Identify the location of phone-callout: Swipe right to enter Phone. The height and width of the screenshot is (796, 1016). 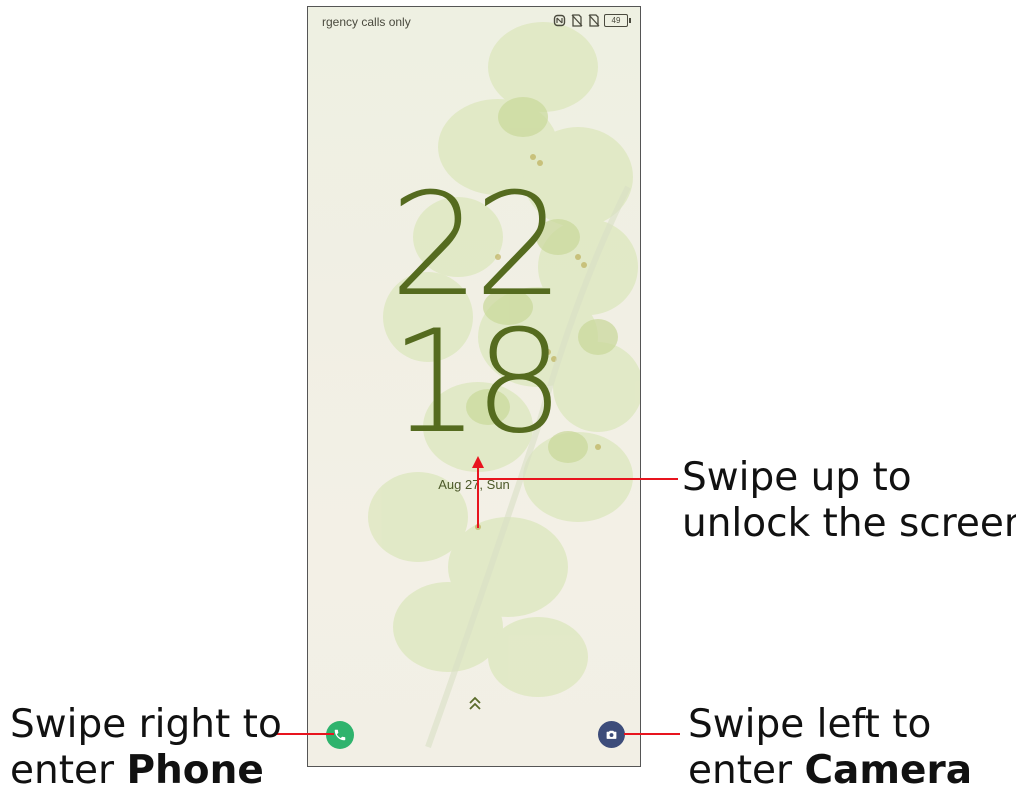
(146, 748).